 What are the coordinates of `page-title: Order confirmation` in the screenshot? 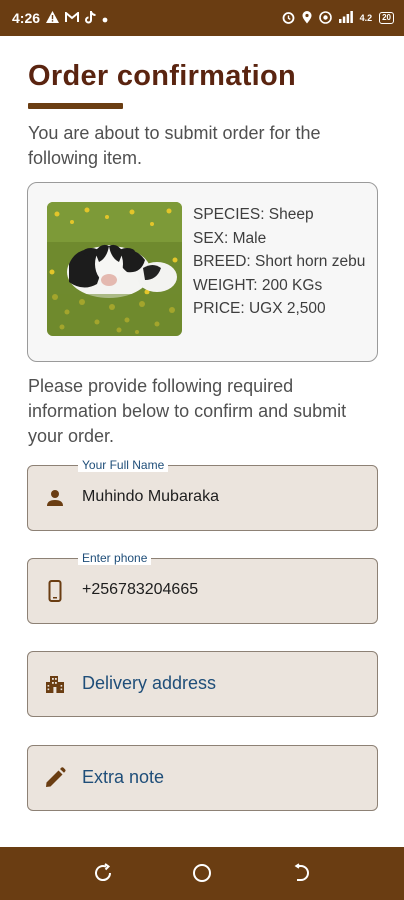 It's located at (162, 76).